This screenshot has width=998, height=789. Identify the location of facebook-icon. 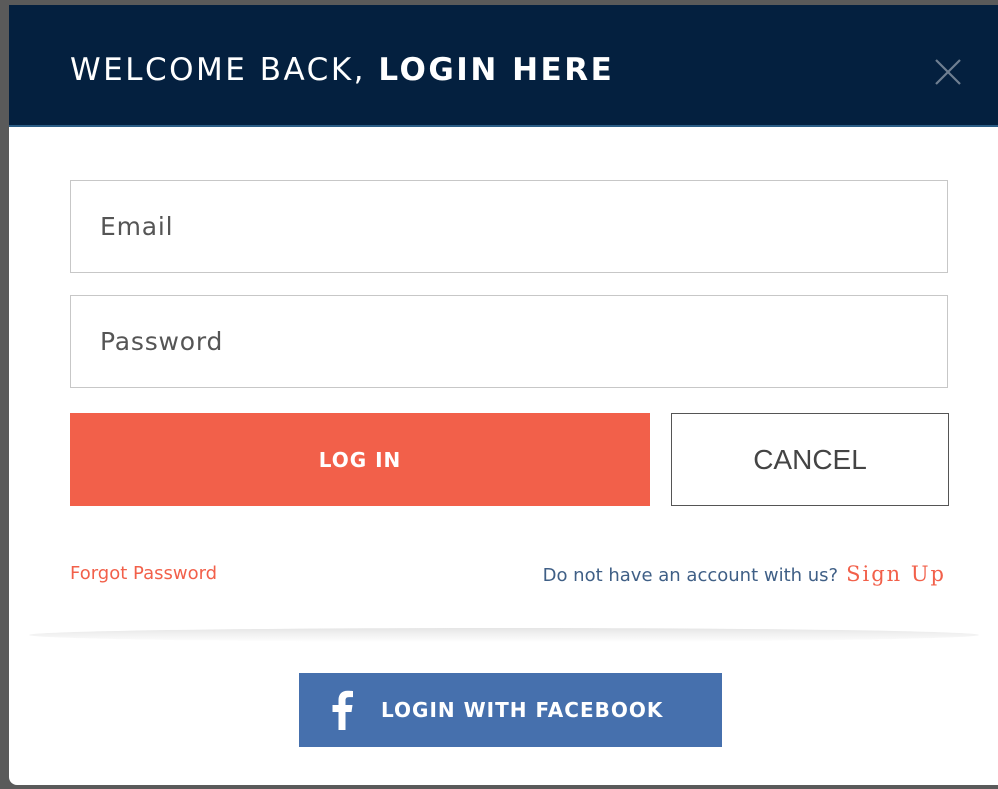
(342, 710).